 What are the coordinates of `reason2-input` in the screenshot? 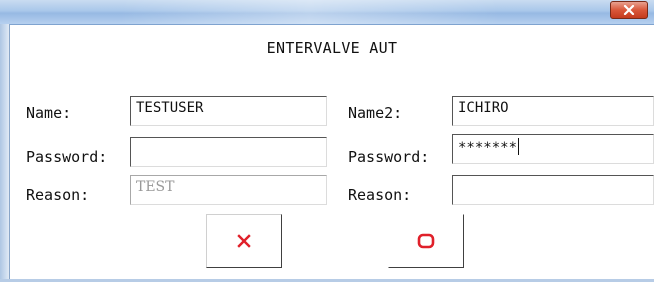 It's located at (553, 190).